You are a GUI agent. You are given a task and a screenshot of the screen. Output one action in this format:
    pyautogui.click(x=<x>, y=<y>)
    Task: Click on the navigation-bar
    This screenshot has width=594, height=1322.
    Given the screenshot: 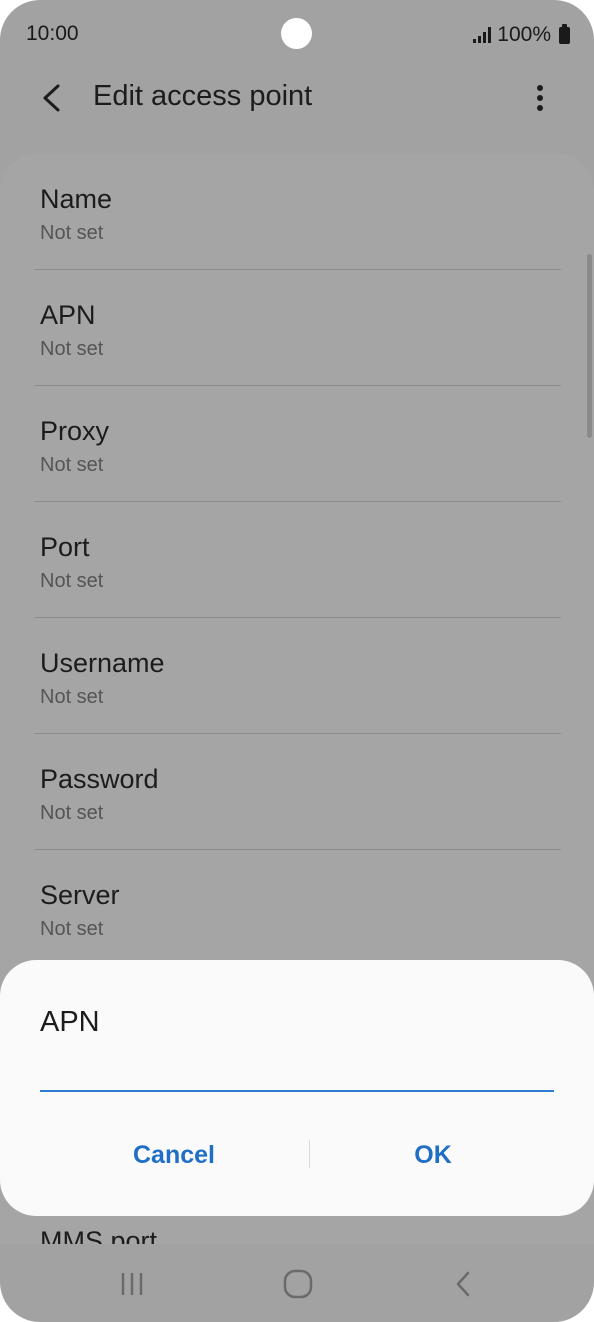 What is the action you would take?
    pyautogui.click(x=297, y=1283)
    